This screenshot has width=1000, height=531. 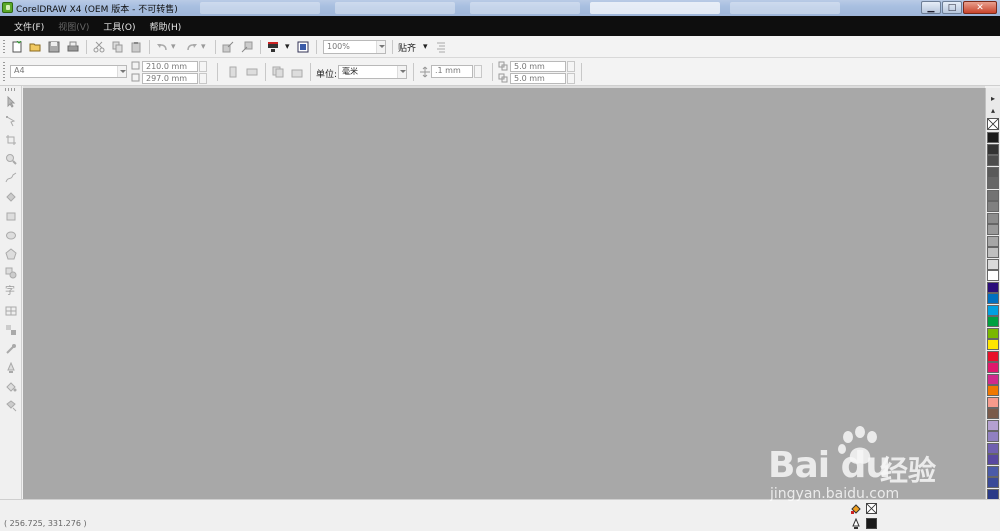 I want to click on cut-icon, so click(x=99, y=47).